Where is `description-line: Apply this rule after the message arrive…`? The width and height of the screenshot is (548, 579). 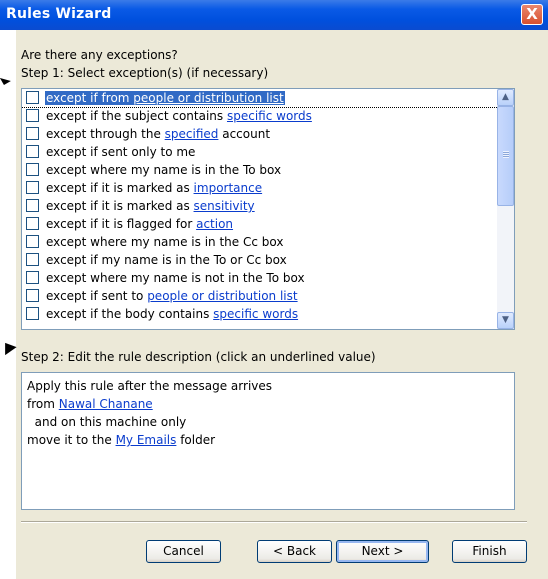 description-line: Apply this rule after the message arrive… is located at coordinates (150, 386).